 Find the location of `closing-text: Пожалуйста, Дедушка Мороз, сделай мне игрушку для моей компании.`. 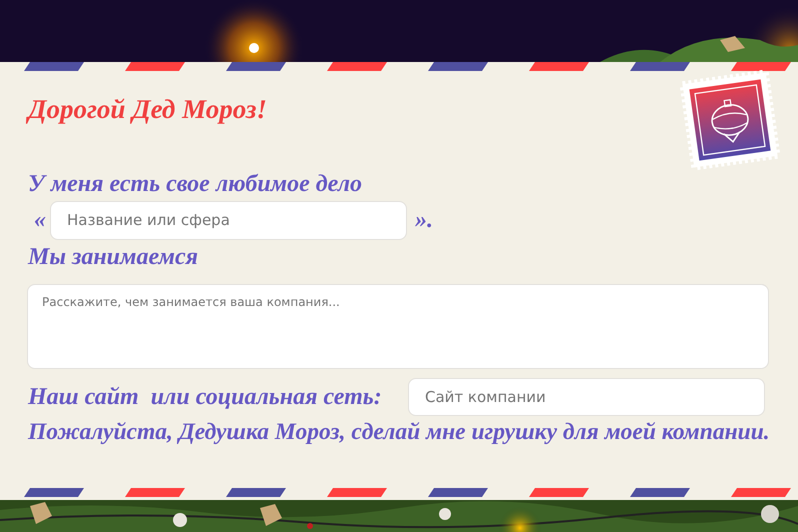

closing-text: Пожалуйста, Дедушка Мороз, сделай мне игрушку для моей компании. is located at coordinates (399, 432).